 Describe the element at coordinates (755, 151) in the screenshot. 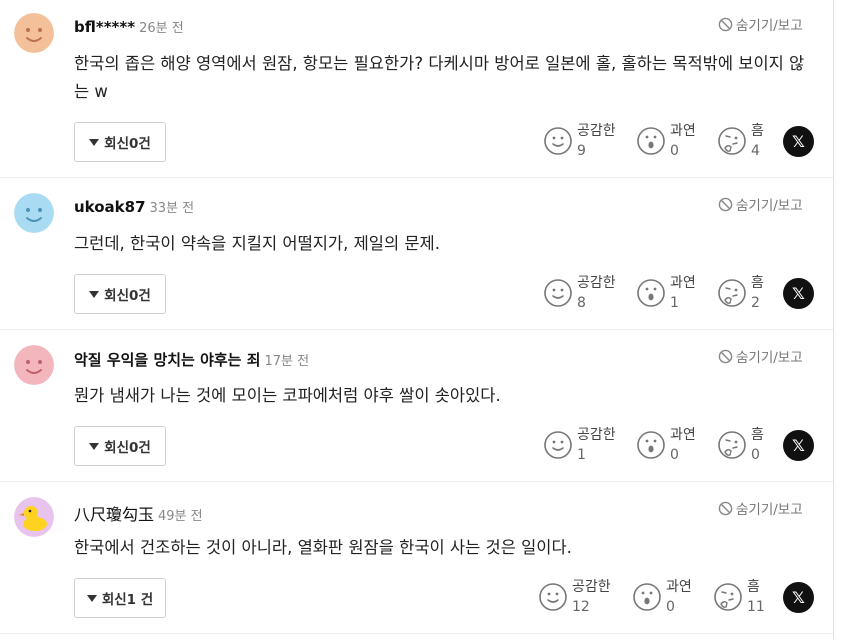

I see `reaction-count: 4` at that location.